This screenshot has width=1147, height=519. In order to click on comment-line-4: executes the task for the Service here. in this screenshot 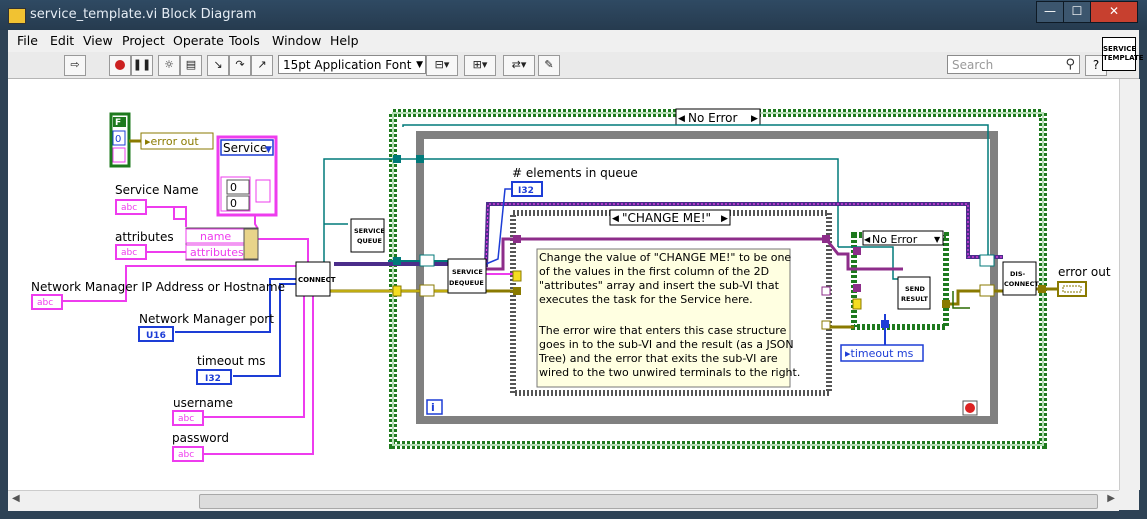, I will do `click(646, 299)`.